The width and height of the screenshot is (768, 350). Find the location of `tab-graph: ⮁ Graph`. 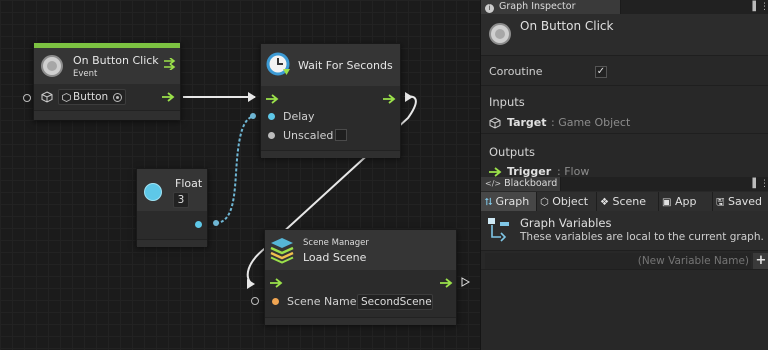

tab-graph: ⮁ Graph is located at coordinates (509, 201).